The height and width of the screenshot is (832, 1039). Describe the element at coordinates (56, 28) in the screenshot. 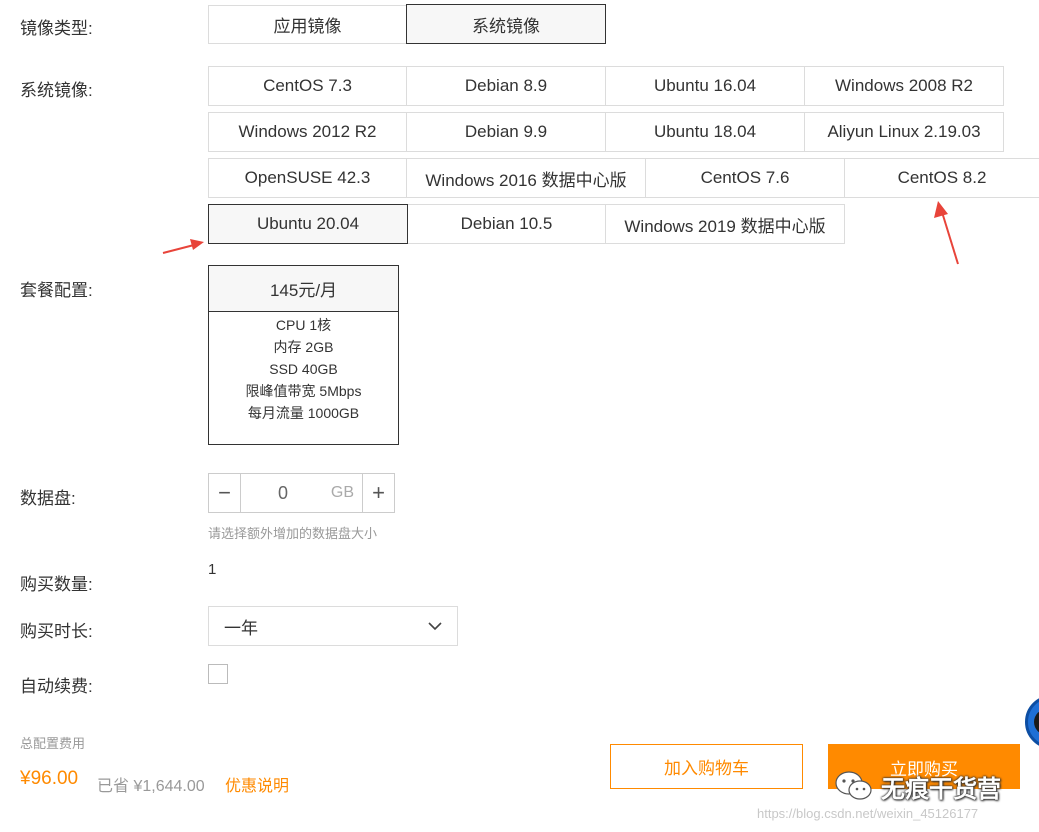

I see `image-type-label: 镜像类型:` at that location.